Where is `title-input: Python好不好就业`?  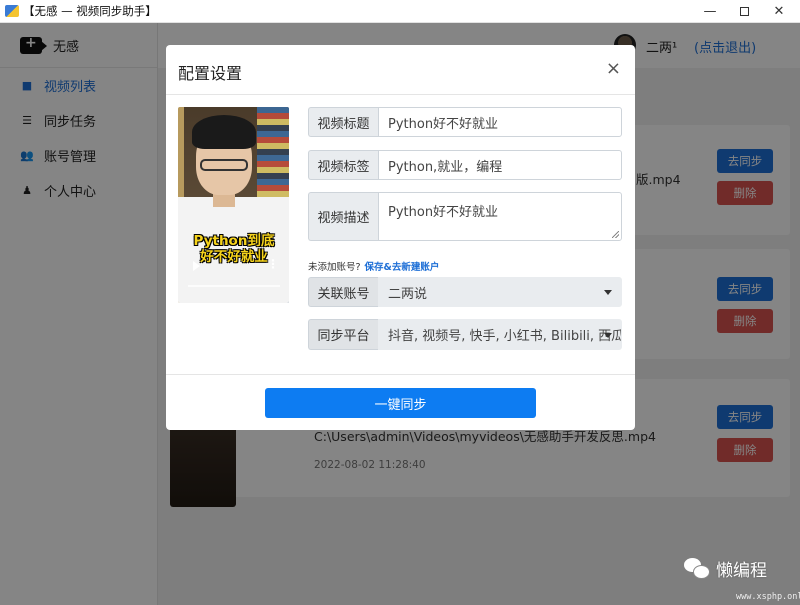
title-input: Python好不好就业 is located at coordinates (500, 122).